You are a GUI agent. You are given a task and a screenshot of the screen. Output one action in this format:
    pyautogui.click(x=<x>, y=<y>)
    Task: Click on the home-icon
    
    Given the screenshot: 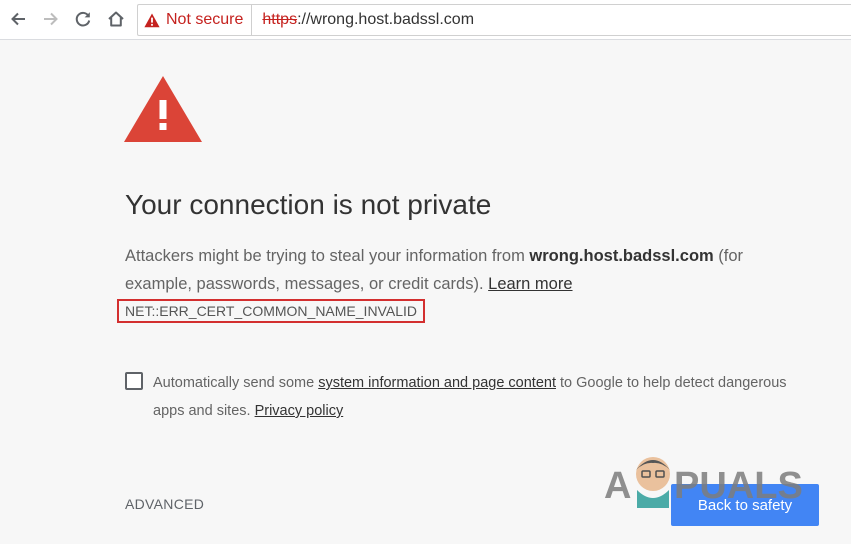 What is the action you would take?
    pyautogui.click(x=116, y=19)
    